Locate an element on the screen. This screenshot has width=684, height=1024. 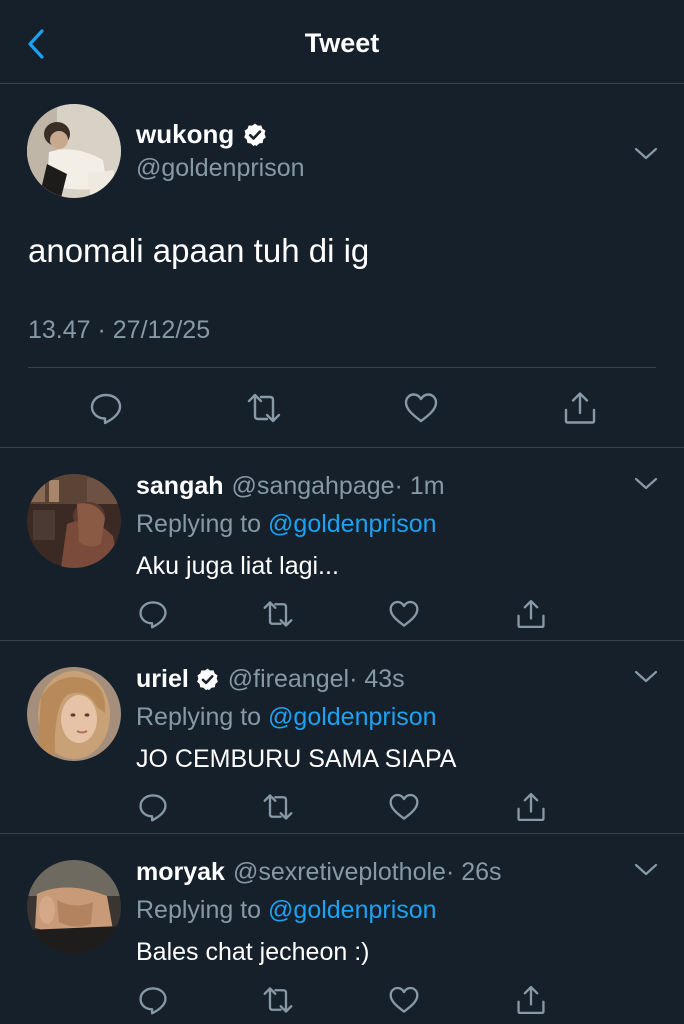
reply-time: · 43s is located at coordinates (377, 679).